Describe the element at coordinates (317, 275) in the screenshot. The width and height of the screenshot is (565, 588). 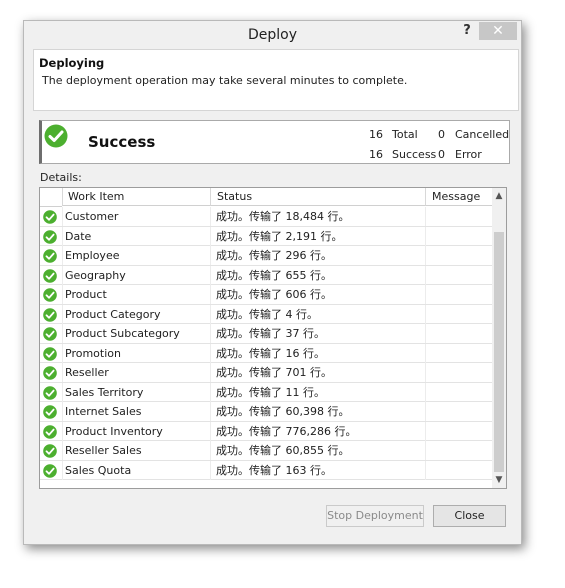
I see `status-cell: 成功。传输了 655 行。` at that location.